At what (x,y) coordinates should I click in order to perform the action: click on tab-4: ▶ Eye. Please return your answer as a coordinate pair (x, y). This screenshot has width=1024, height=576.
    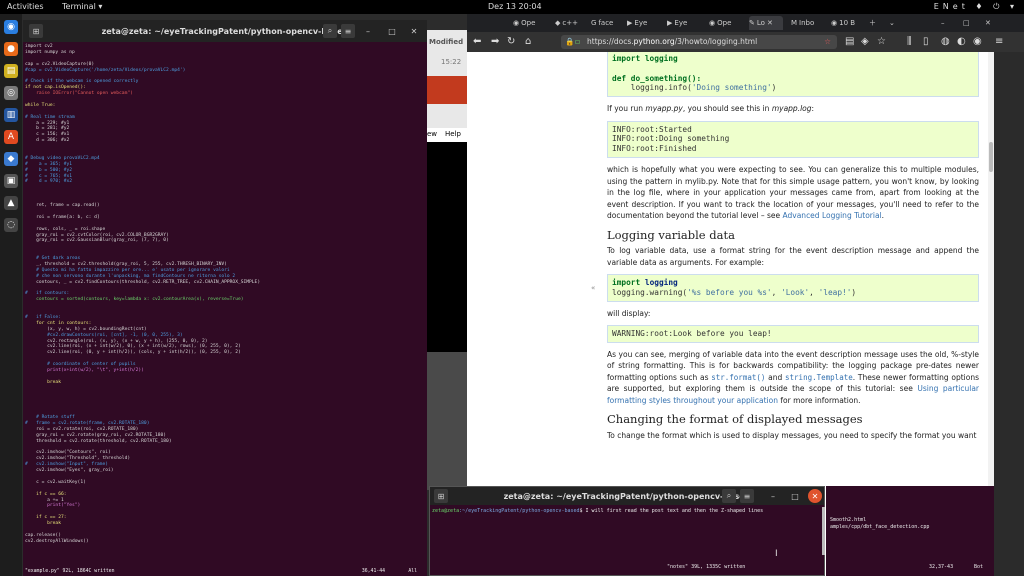
    Looking at the image, I should click on (680, 23).